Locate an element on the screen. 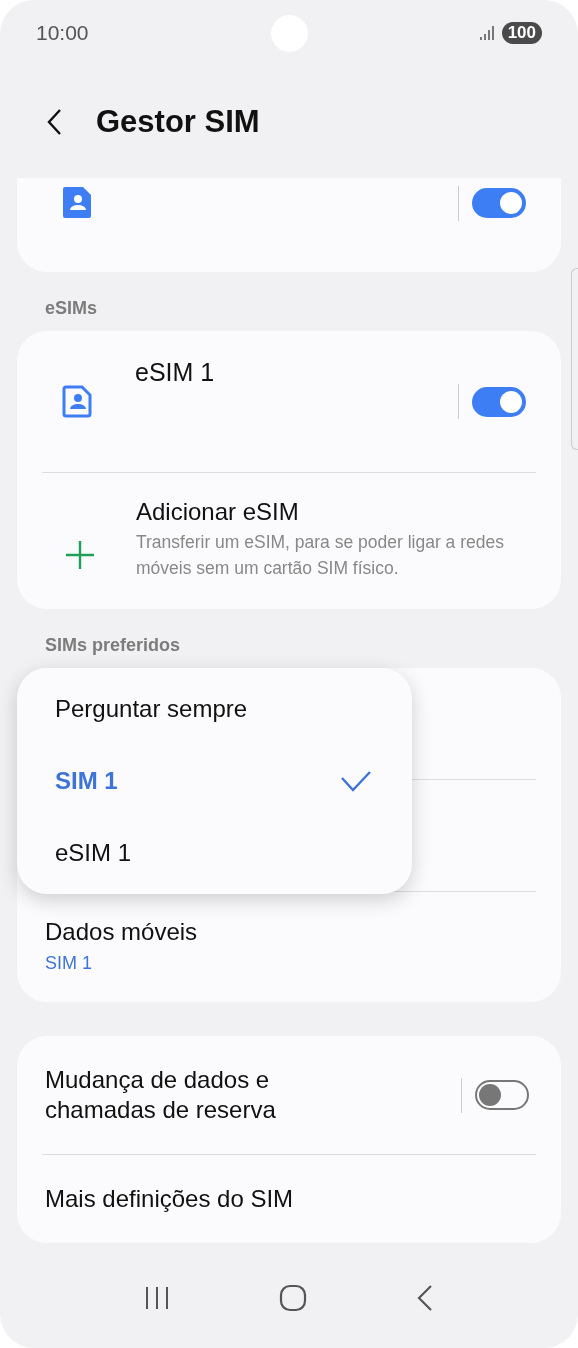  section-heading: SIMs preferidos is located at coordinates (113, 645).